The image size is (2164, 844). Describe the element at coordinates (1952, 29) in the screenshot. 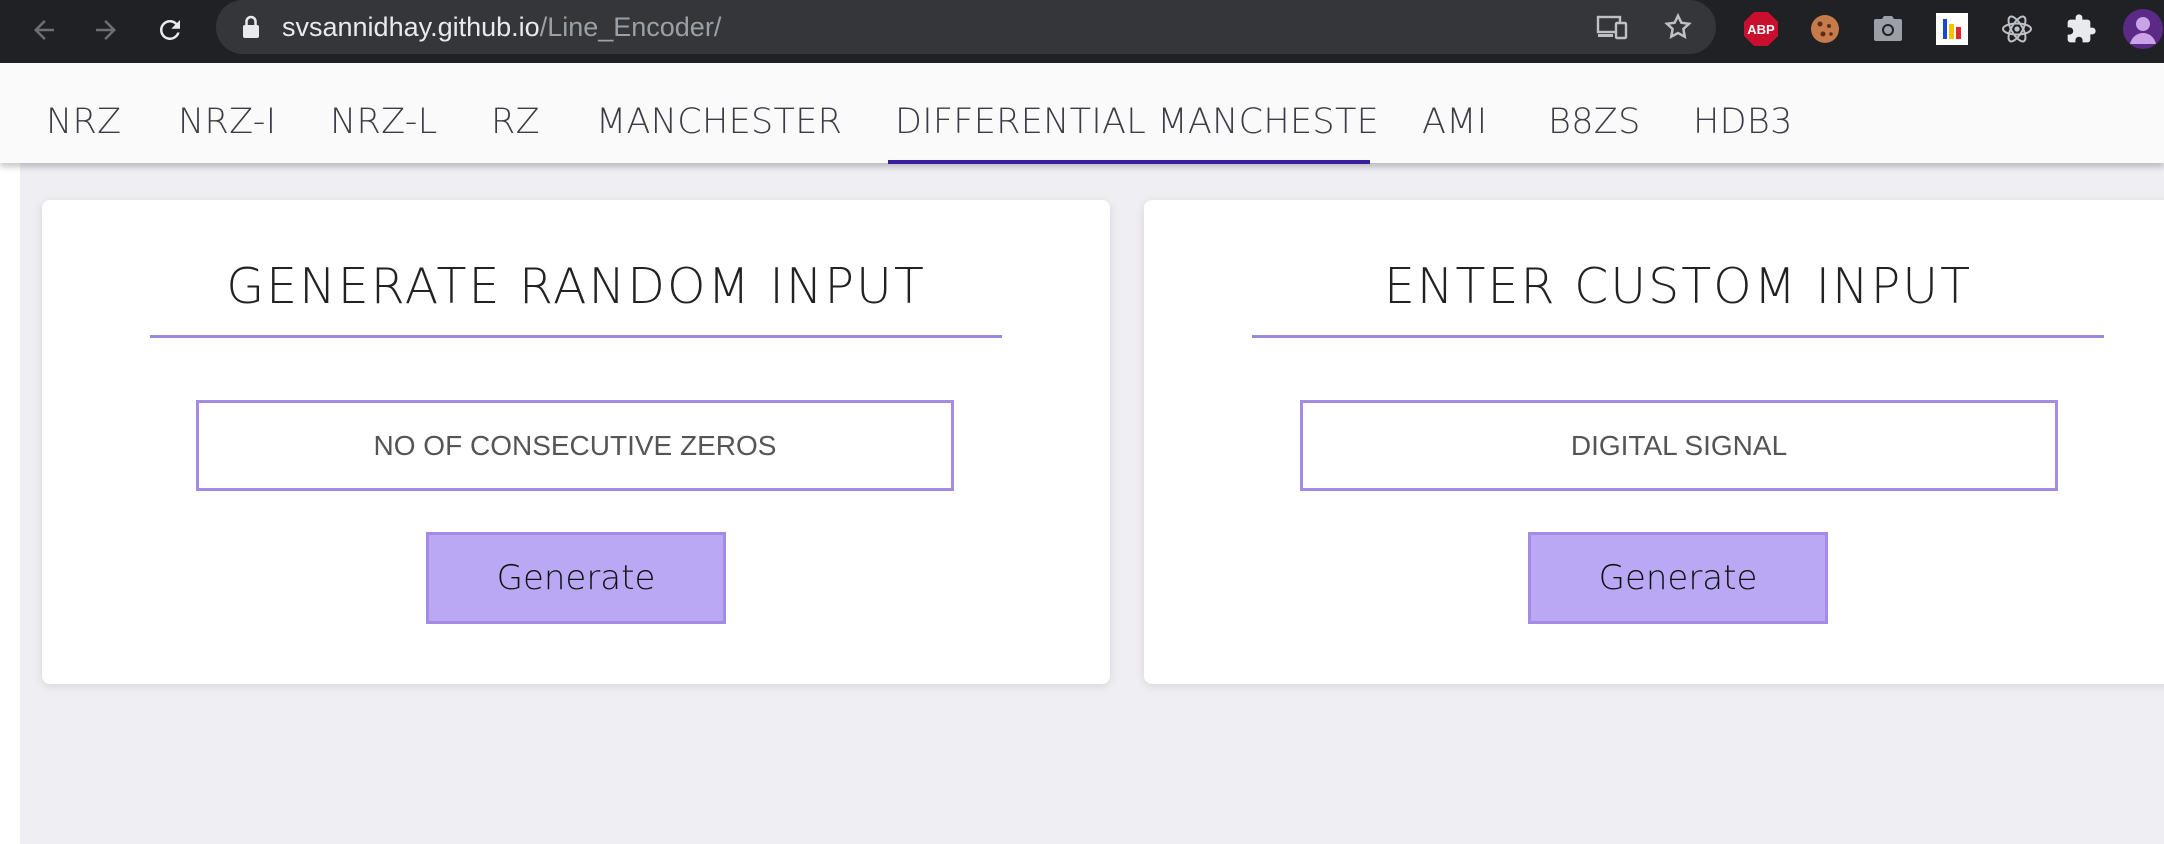

I see `colorful-extension-icon` at that location.